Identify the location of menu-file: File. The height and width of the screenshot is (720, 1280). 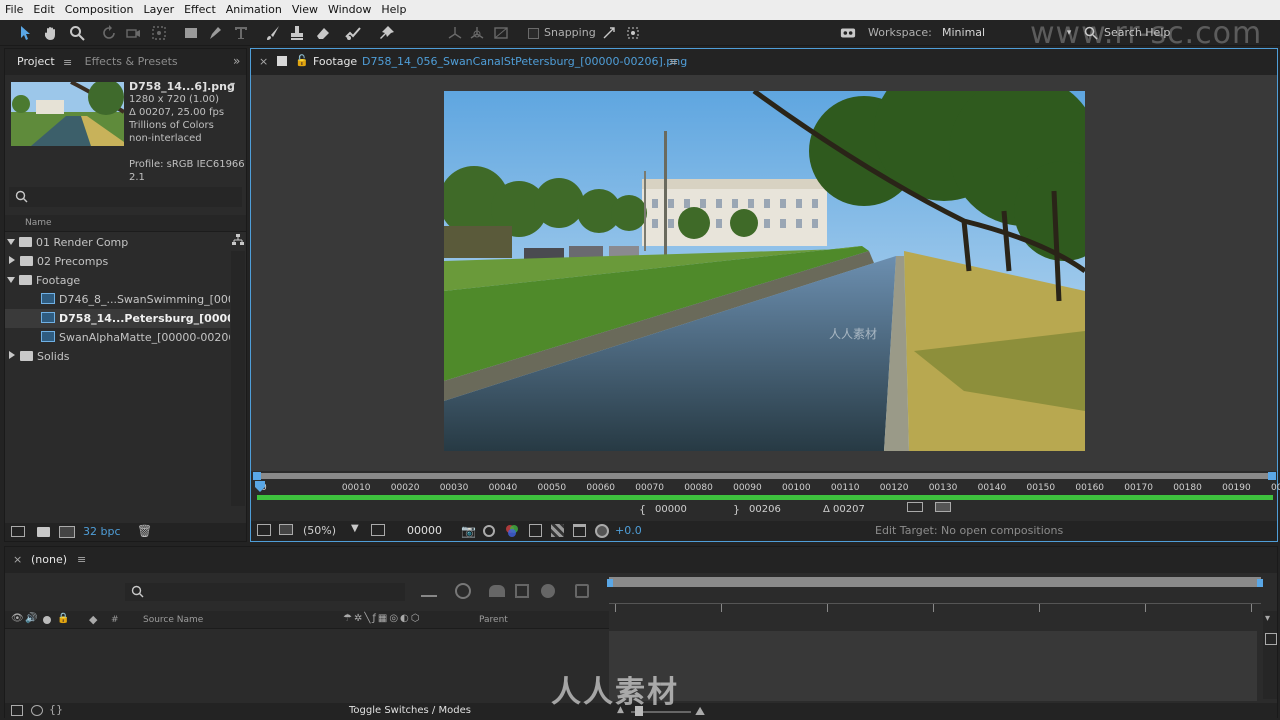
(14, 10).